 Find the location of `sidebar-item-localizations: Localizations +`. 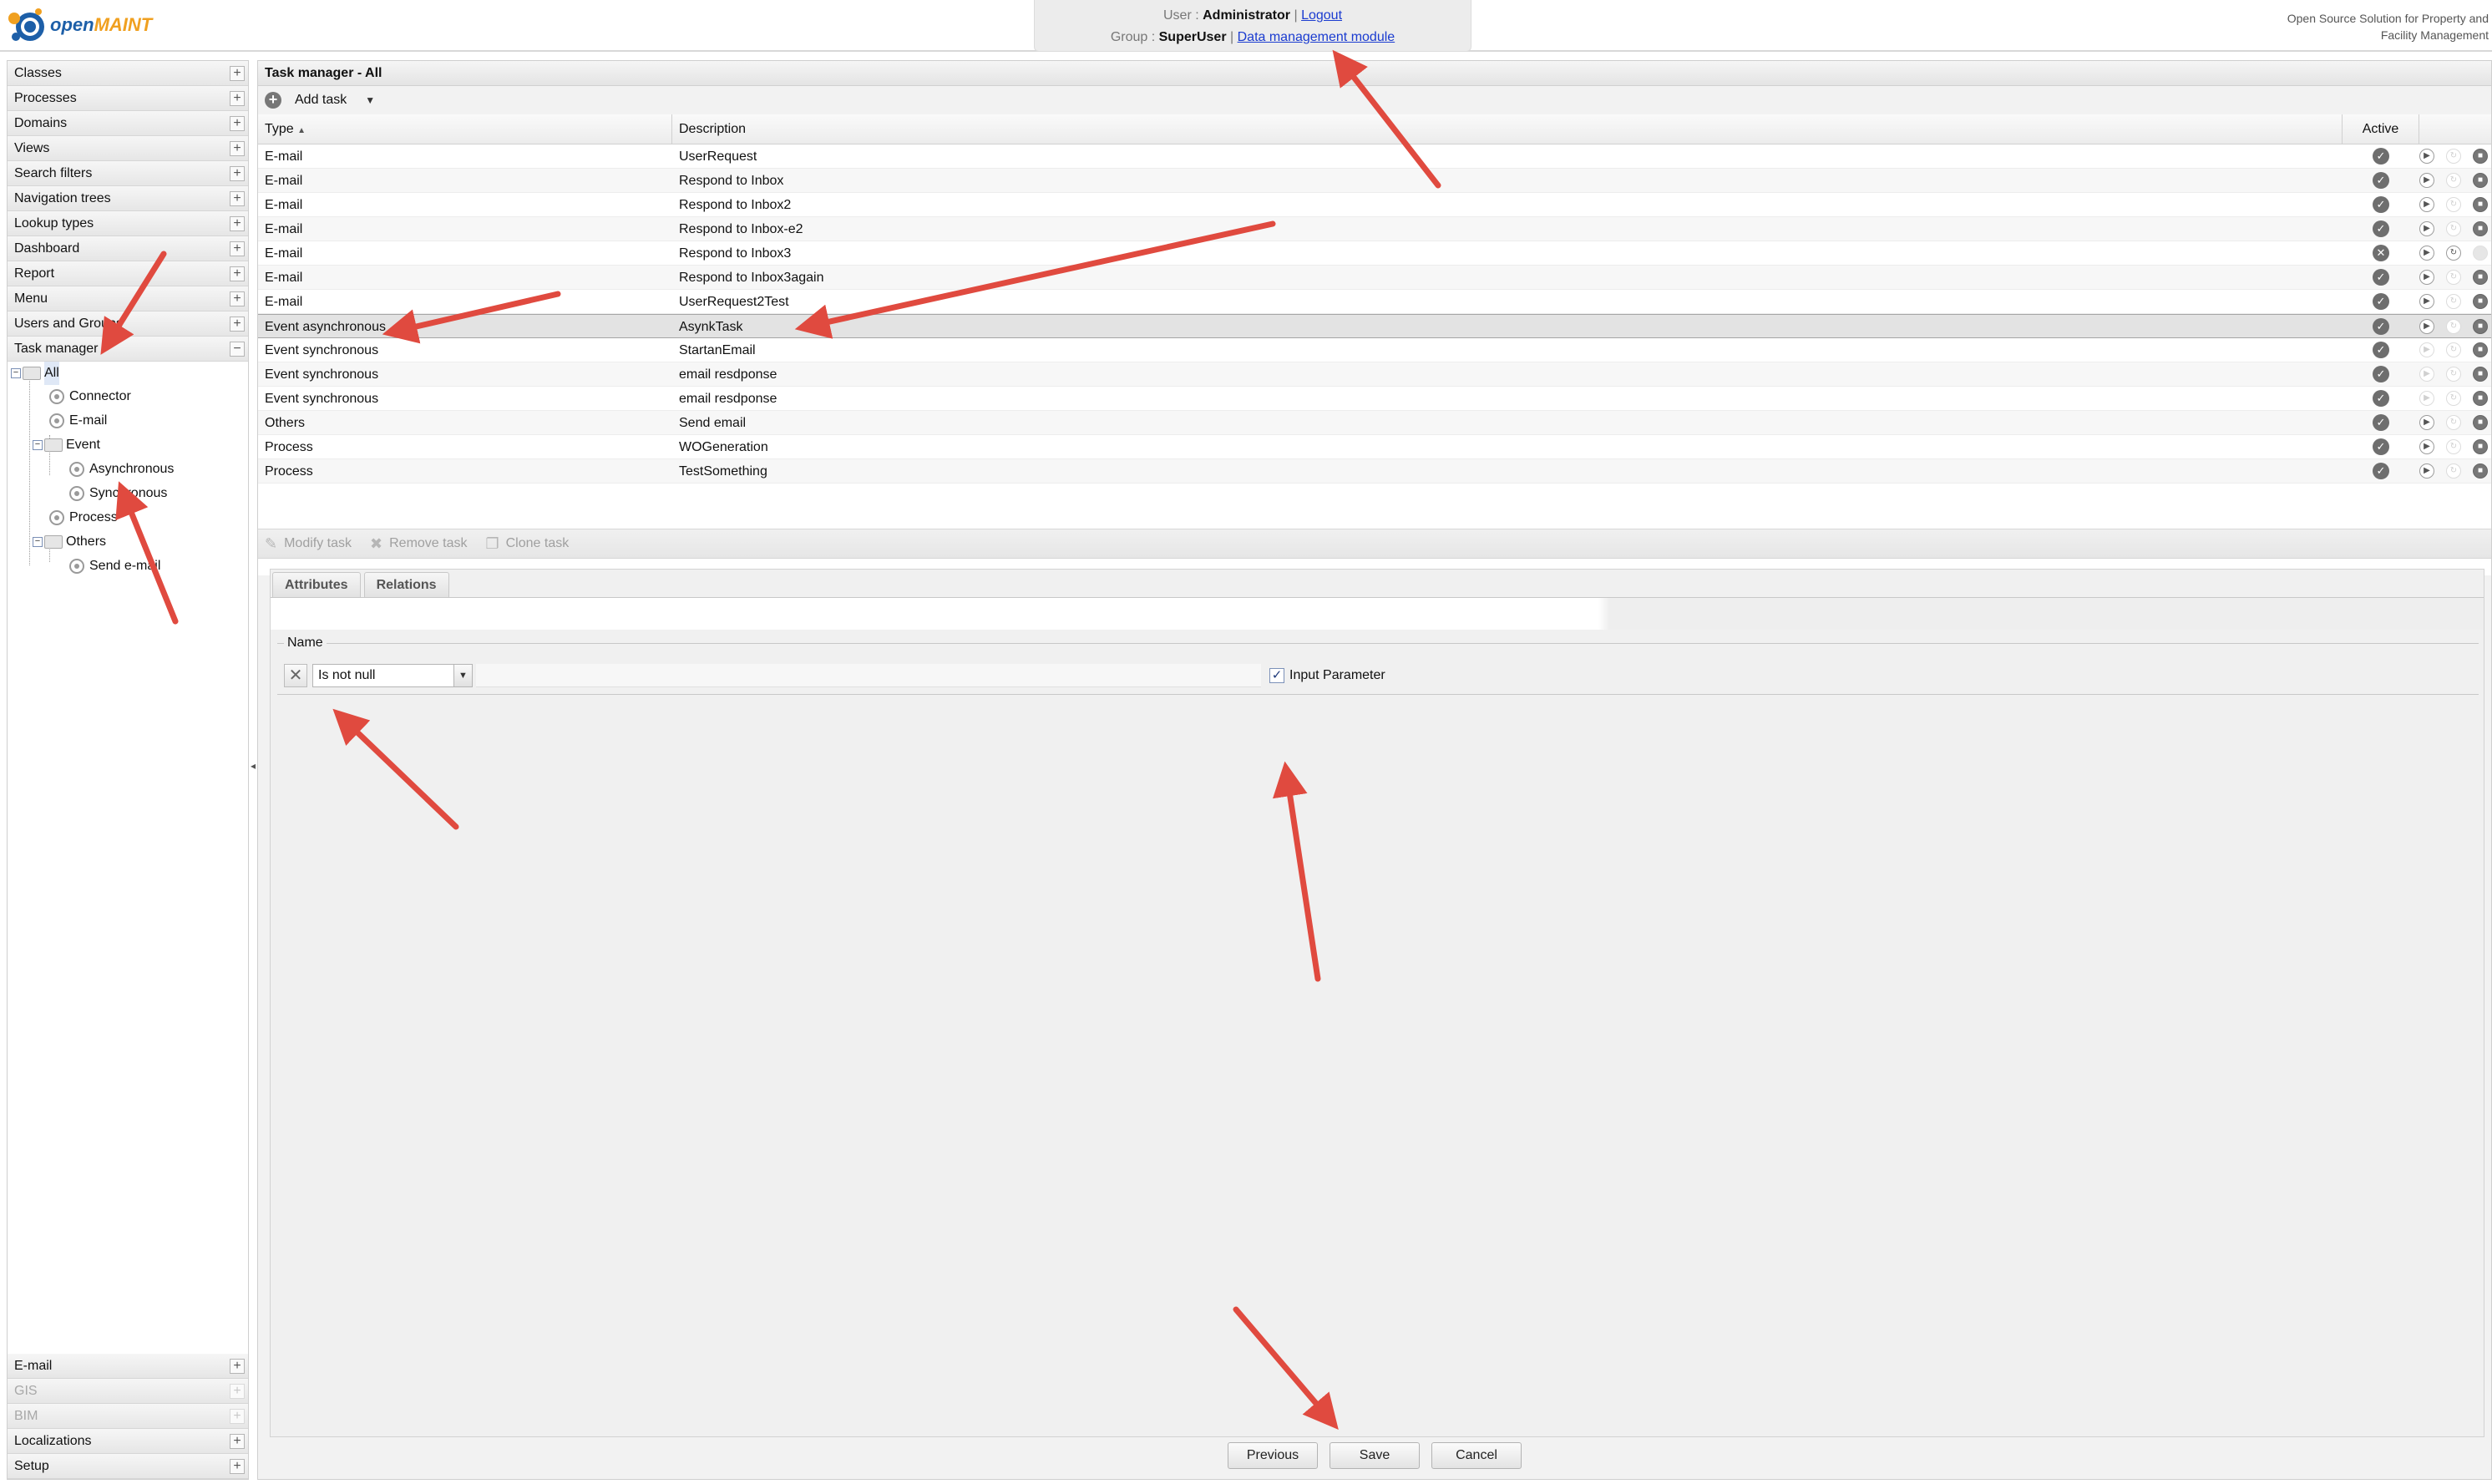

sidebar-item-localizations: Localizations + is located at coordinates (128, 1441).